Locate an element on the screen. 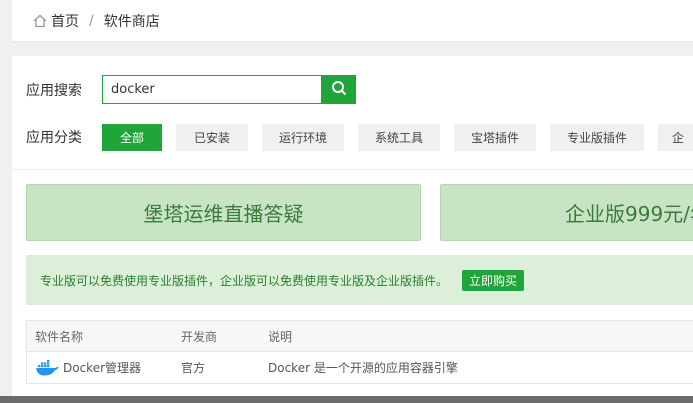 Image resolution: width=693 pixels, height=403 pixels. home-icon is located at coordinates (40, 21).